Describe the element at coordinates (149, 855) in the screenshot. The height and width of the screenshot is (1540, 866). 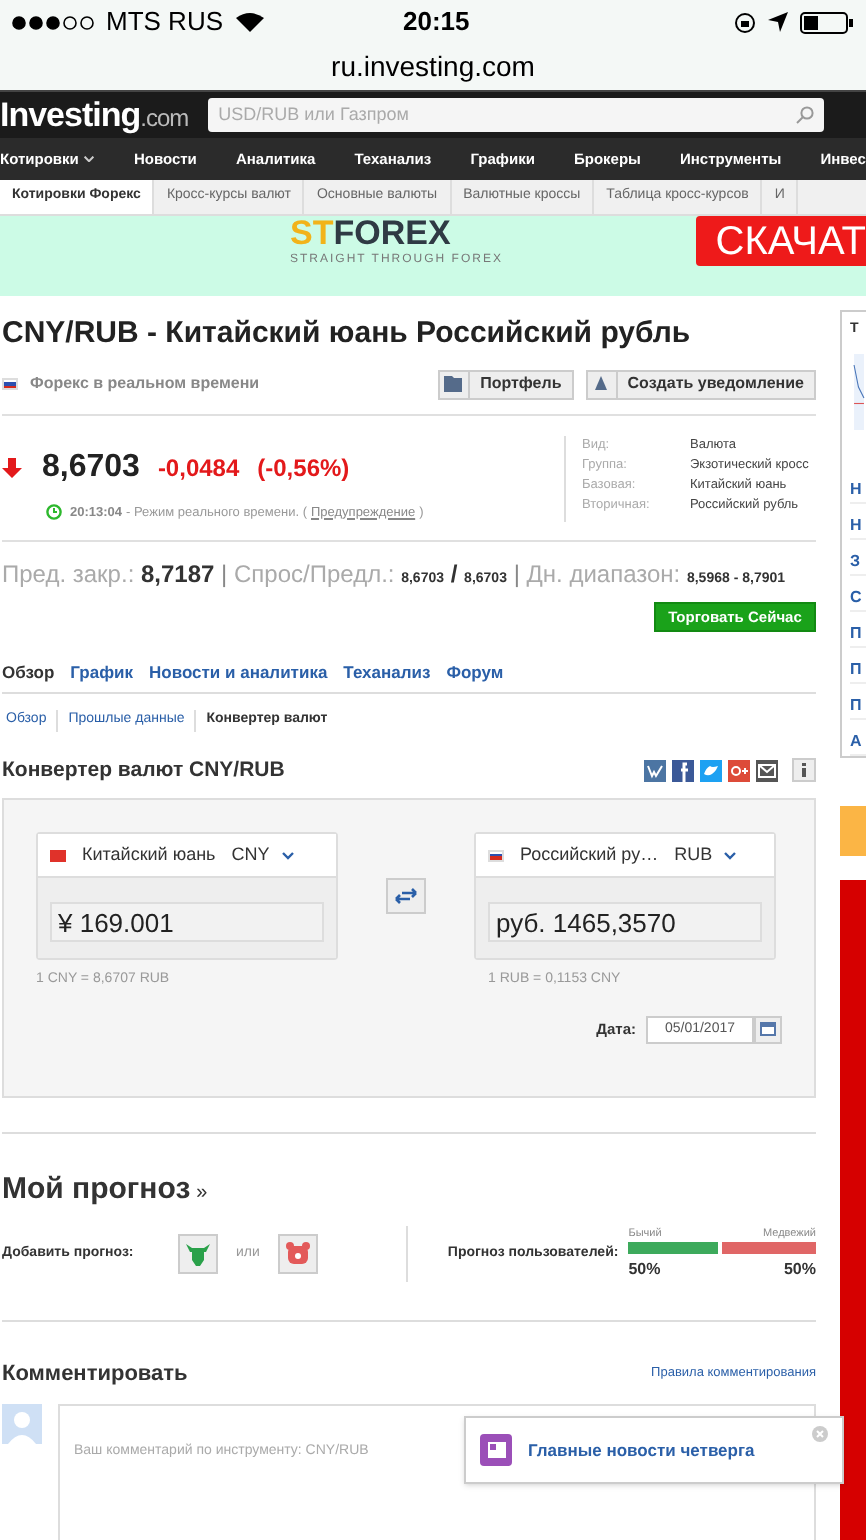
I see `currency-name: Китайский юань` at that location.